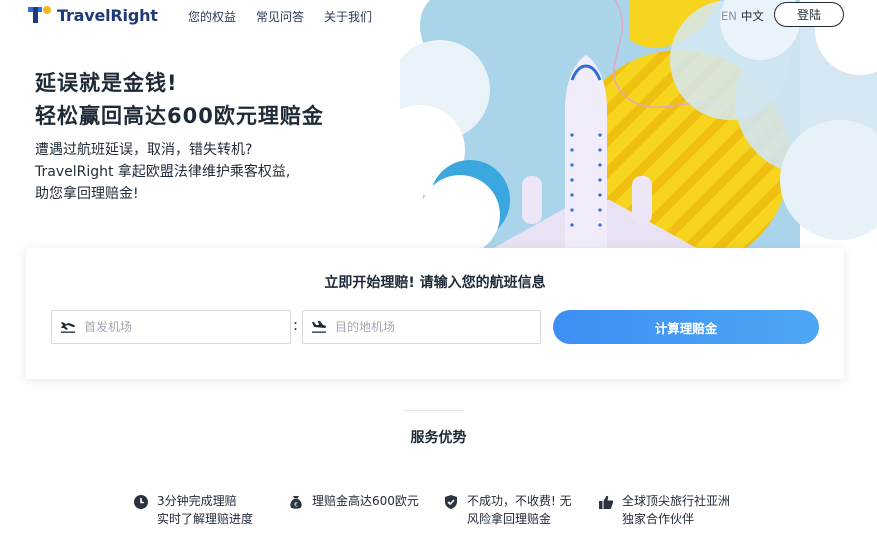  Describe the element at coordinates (606, 502) in the screenshot. I see `thumbs-up-icon` at that location.